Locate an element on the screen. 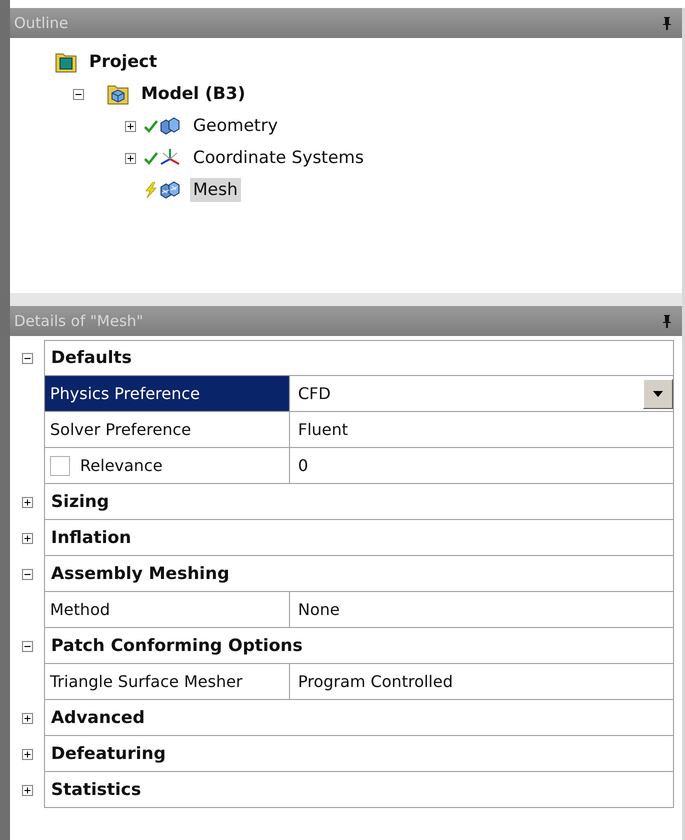  panel-title: Outline is located at coordinates (41, 23).